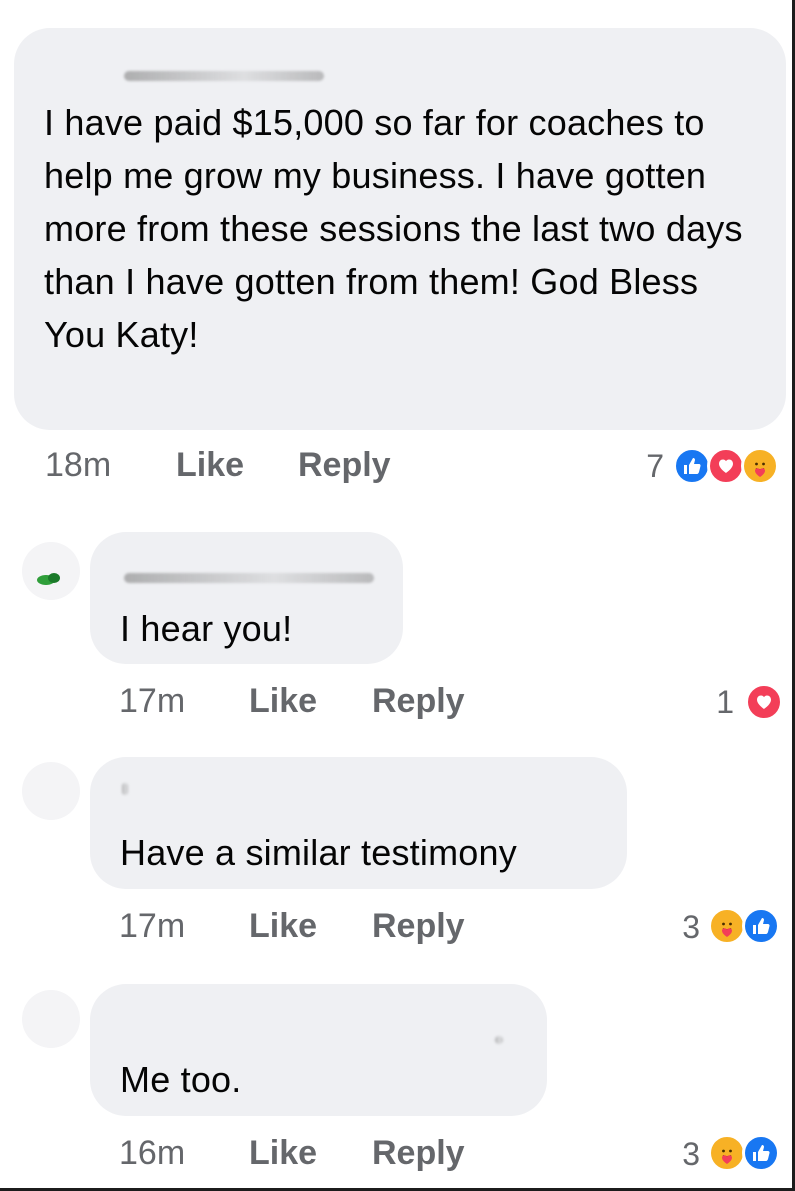 The width and height of the screenshot is (795, 1191). Describe the element at coordinates (152, 1153) in the screenshot. I see `comment-timestamp: 16m` at that location.